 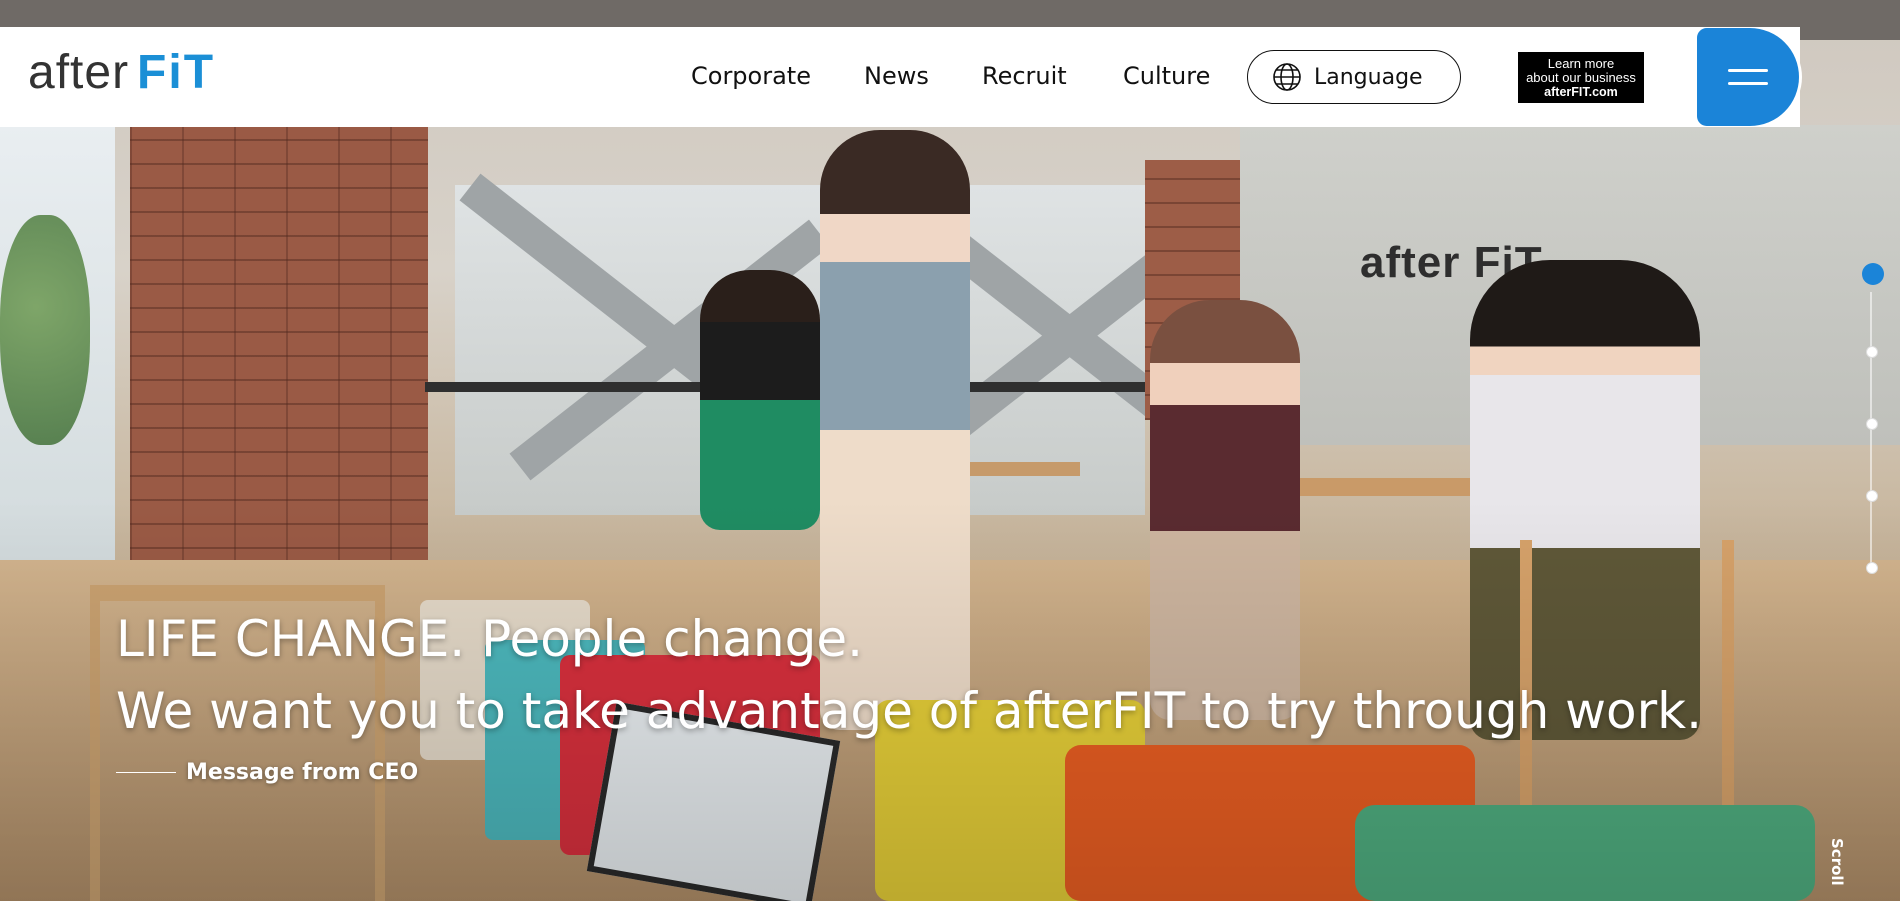 What do you see at coordinates (489, 639) in the screenshot?
I see `headline-line-1: LIFE CHANGE. People change.` at bounding box center [489, 639].